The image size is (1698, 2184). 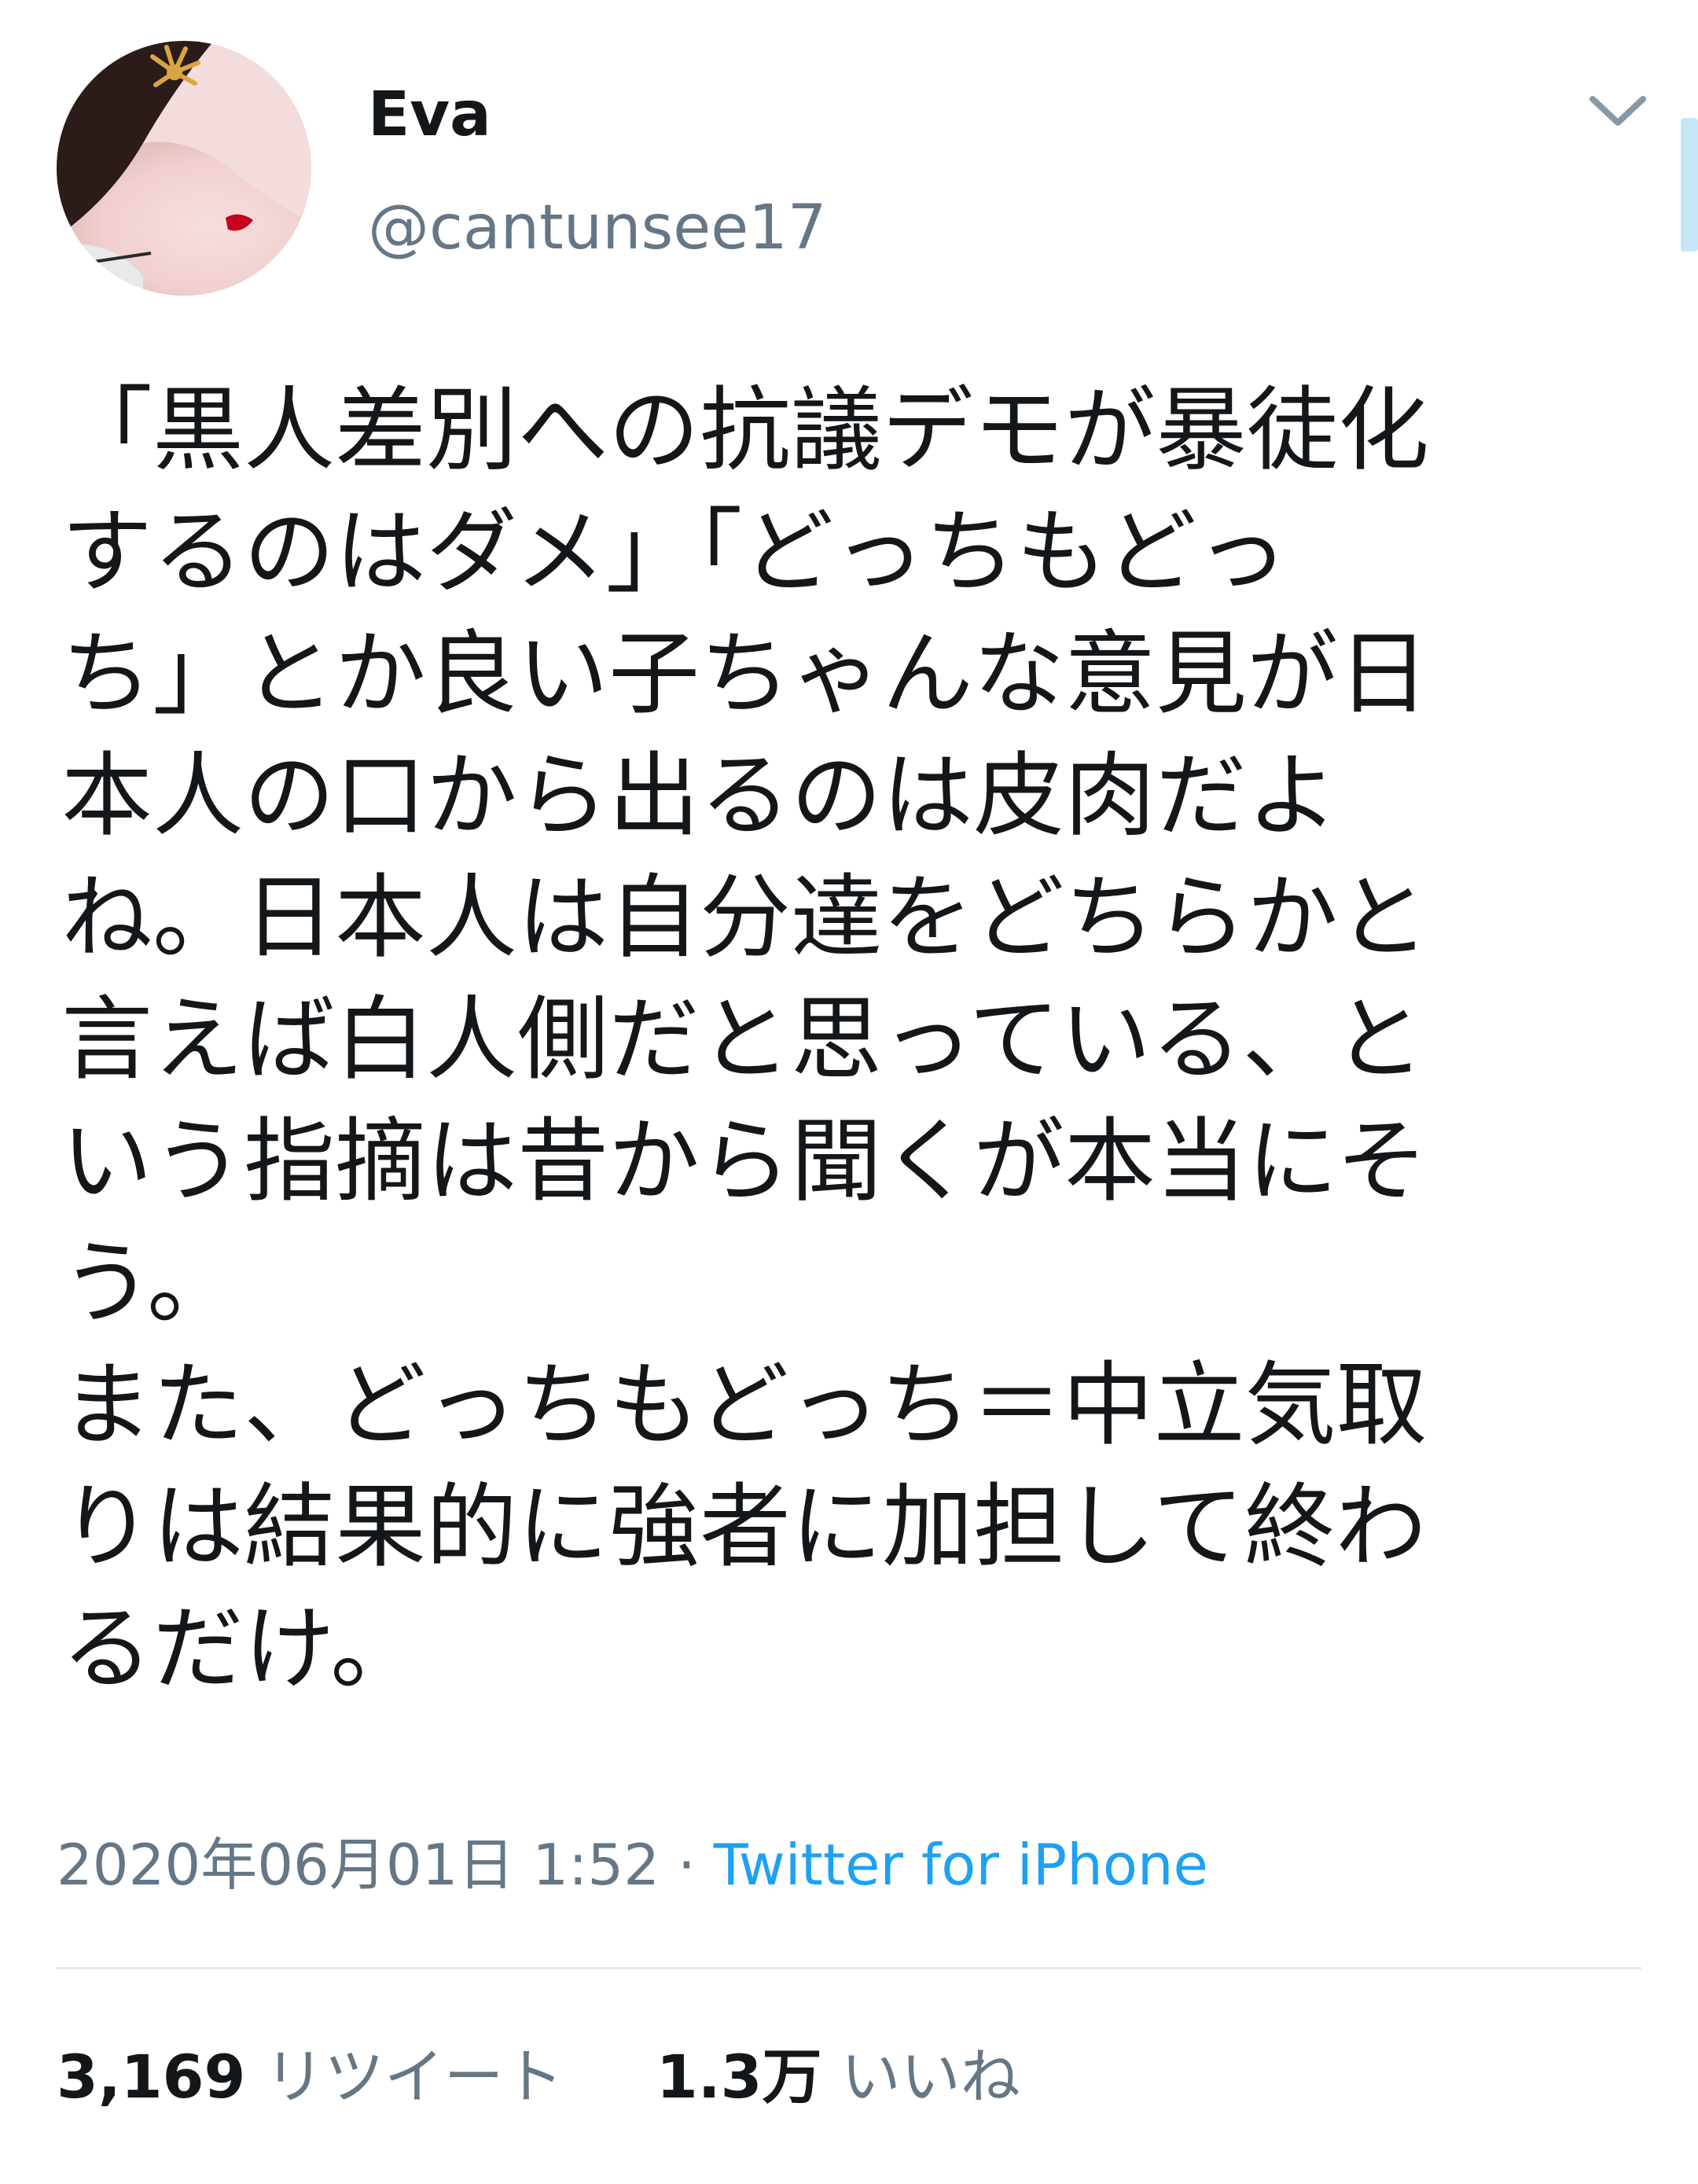 What do you see at coordinates (743, 1040) in the screenshot?
I see `tweet-line: 言えば白人側だと思っている、と` at bounding box center [743, 1040].